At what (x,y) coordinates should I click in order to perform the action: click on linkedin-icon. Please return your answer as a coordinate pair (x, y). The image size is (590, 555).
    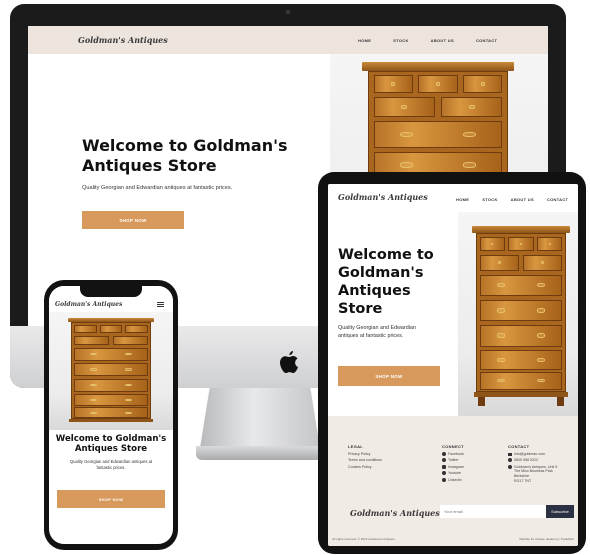
    Looking at the image, I should click on (444, 479).